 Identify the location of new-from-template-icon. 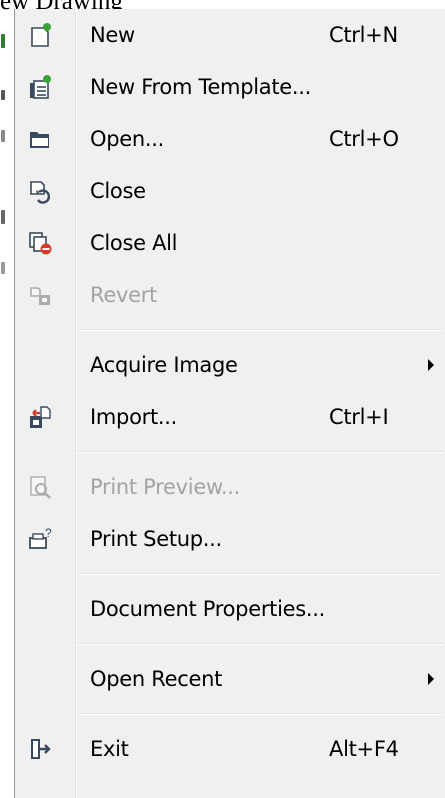
(40, 87).